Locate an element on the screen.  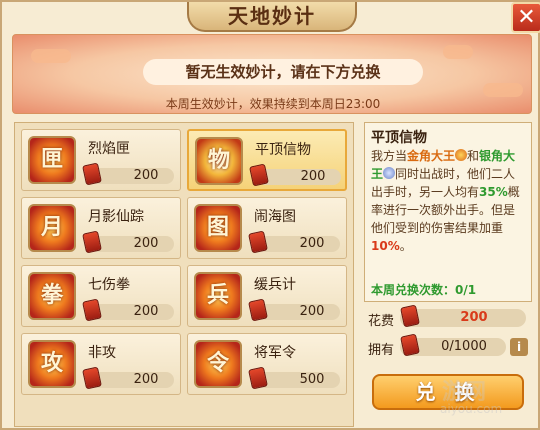
own-label: 拥有 is located at coordinates (381, 350).